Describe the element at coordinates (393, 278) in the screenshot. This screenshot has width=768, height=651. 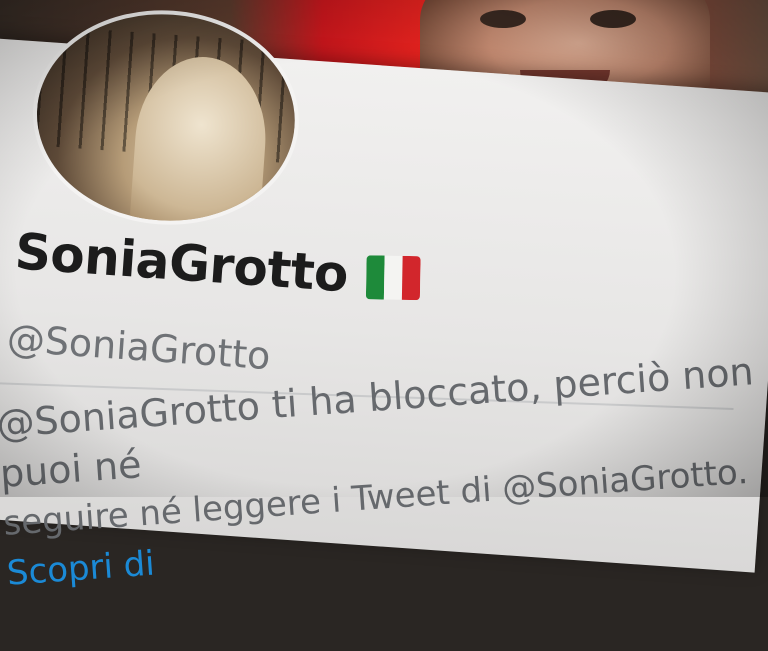
I see `italy-flag-icon` at that location.